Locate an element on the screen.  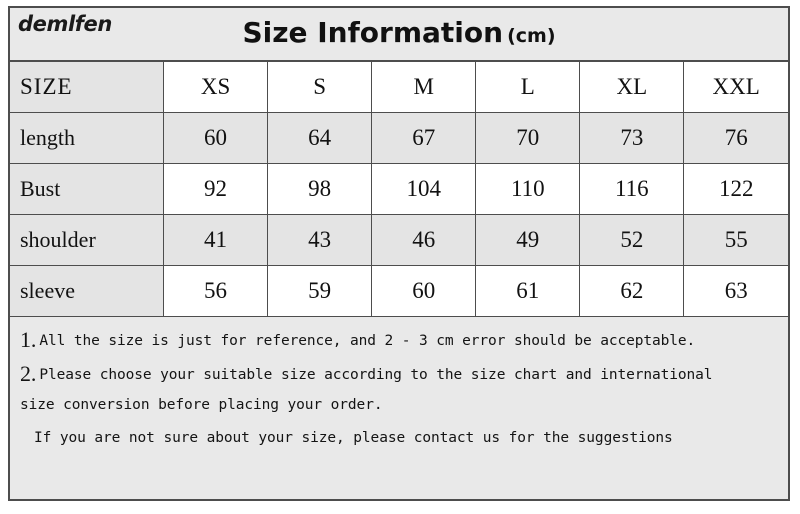
cell-bust-m: 104 is located at coordinates (424, 189).